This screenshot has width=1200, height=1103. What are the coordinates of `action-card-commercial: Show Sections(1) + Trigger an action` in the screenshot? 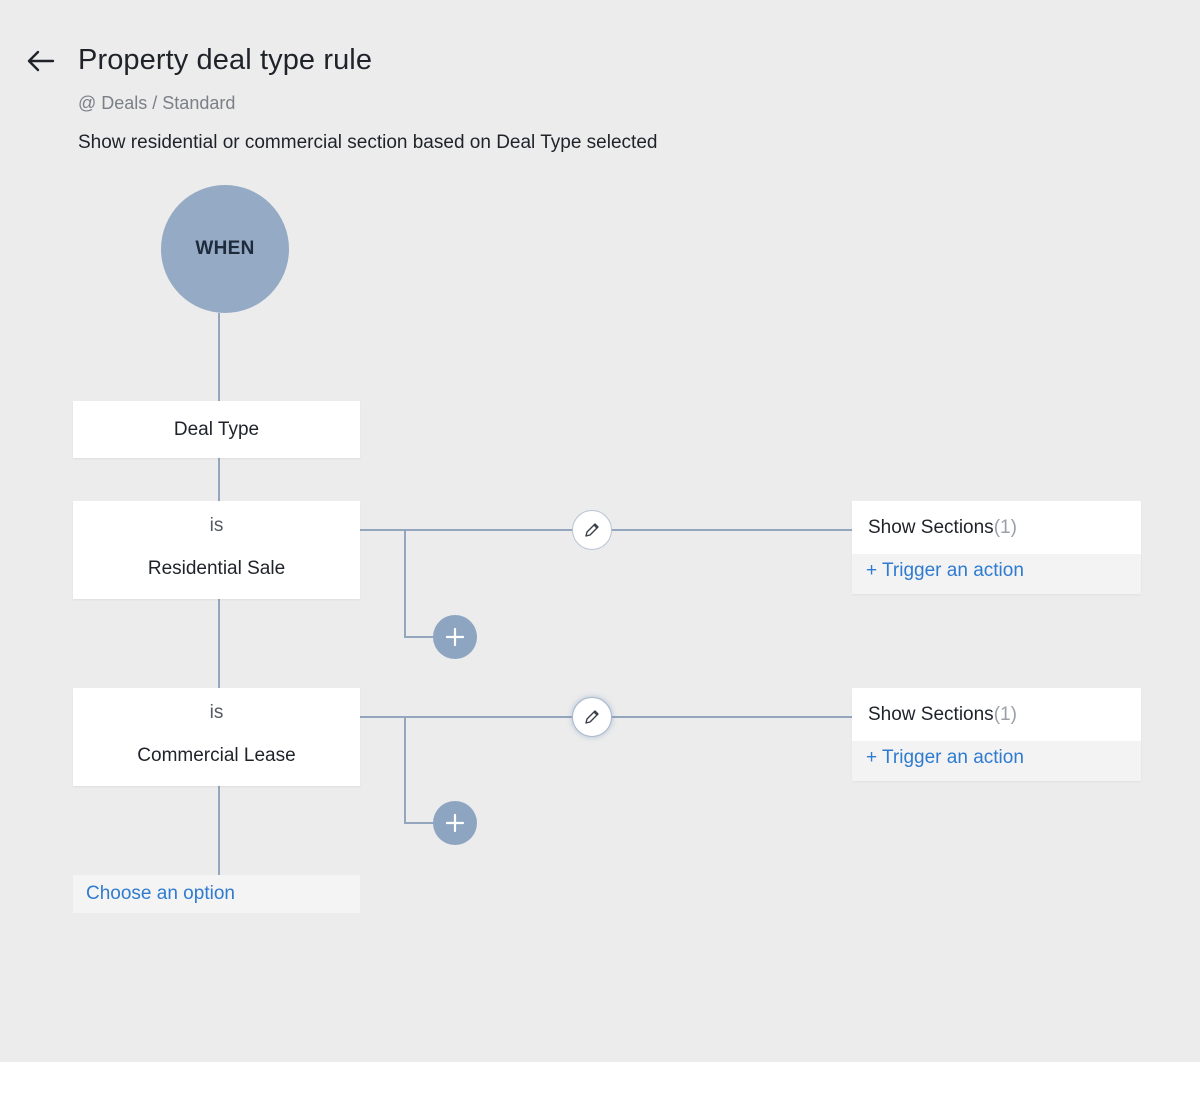 It's located at (996, 734).